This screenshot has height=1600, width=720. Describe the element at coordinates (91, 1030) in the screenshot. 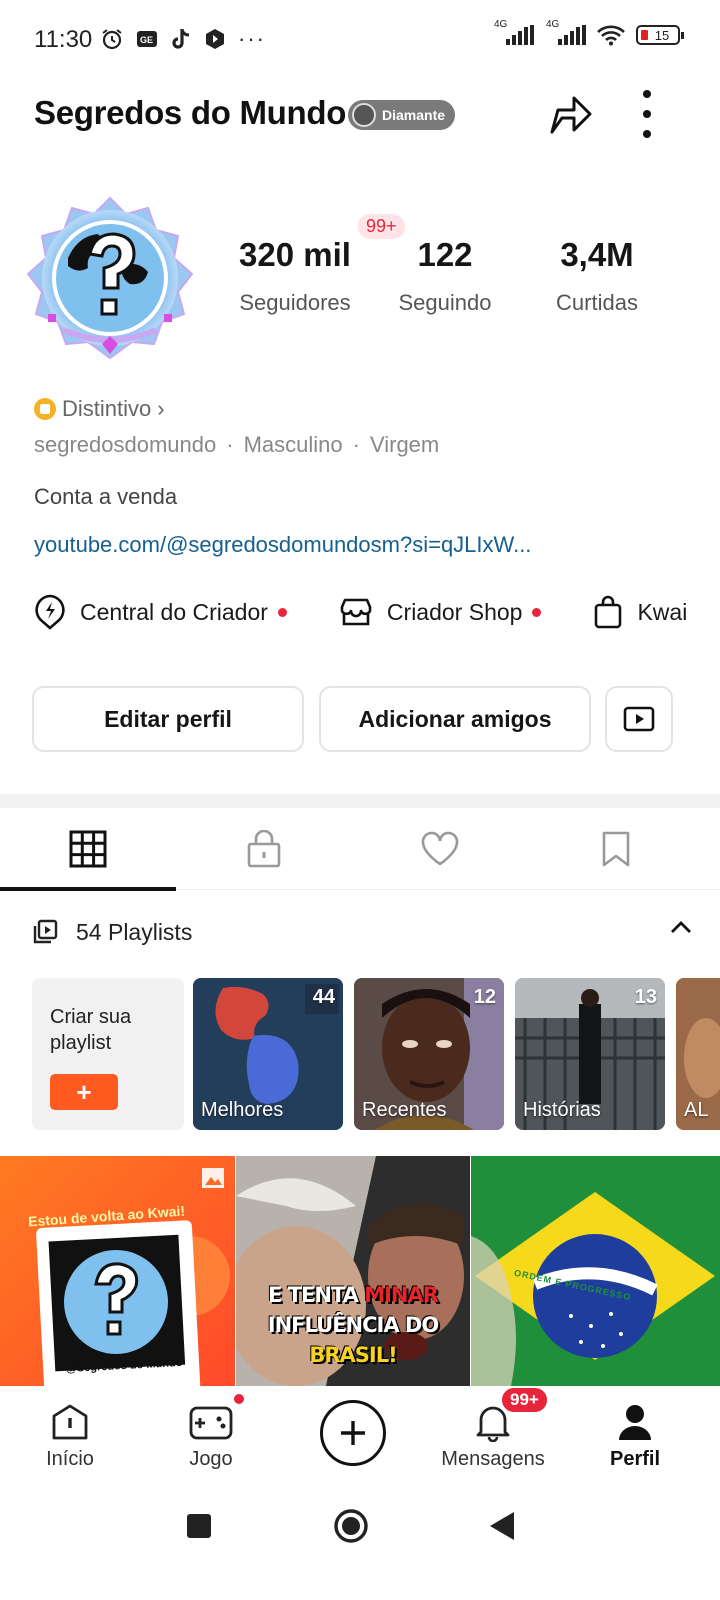

I see `create-playlist-label: Criar sua playlist` at that location.